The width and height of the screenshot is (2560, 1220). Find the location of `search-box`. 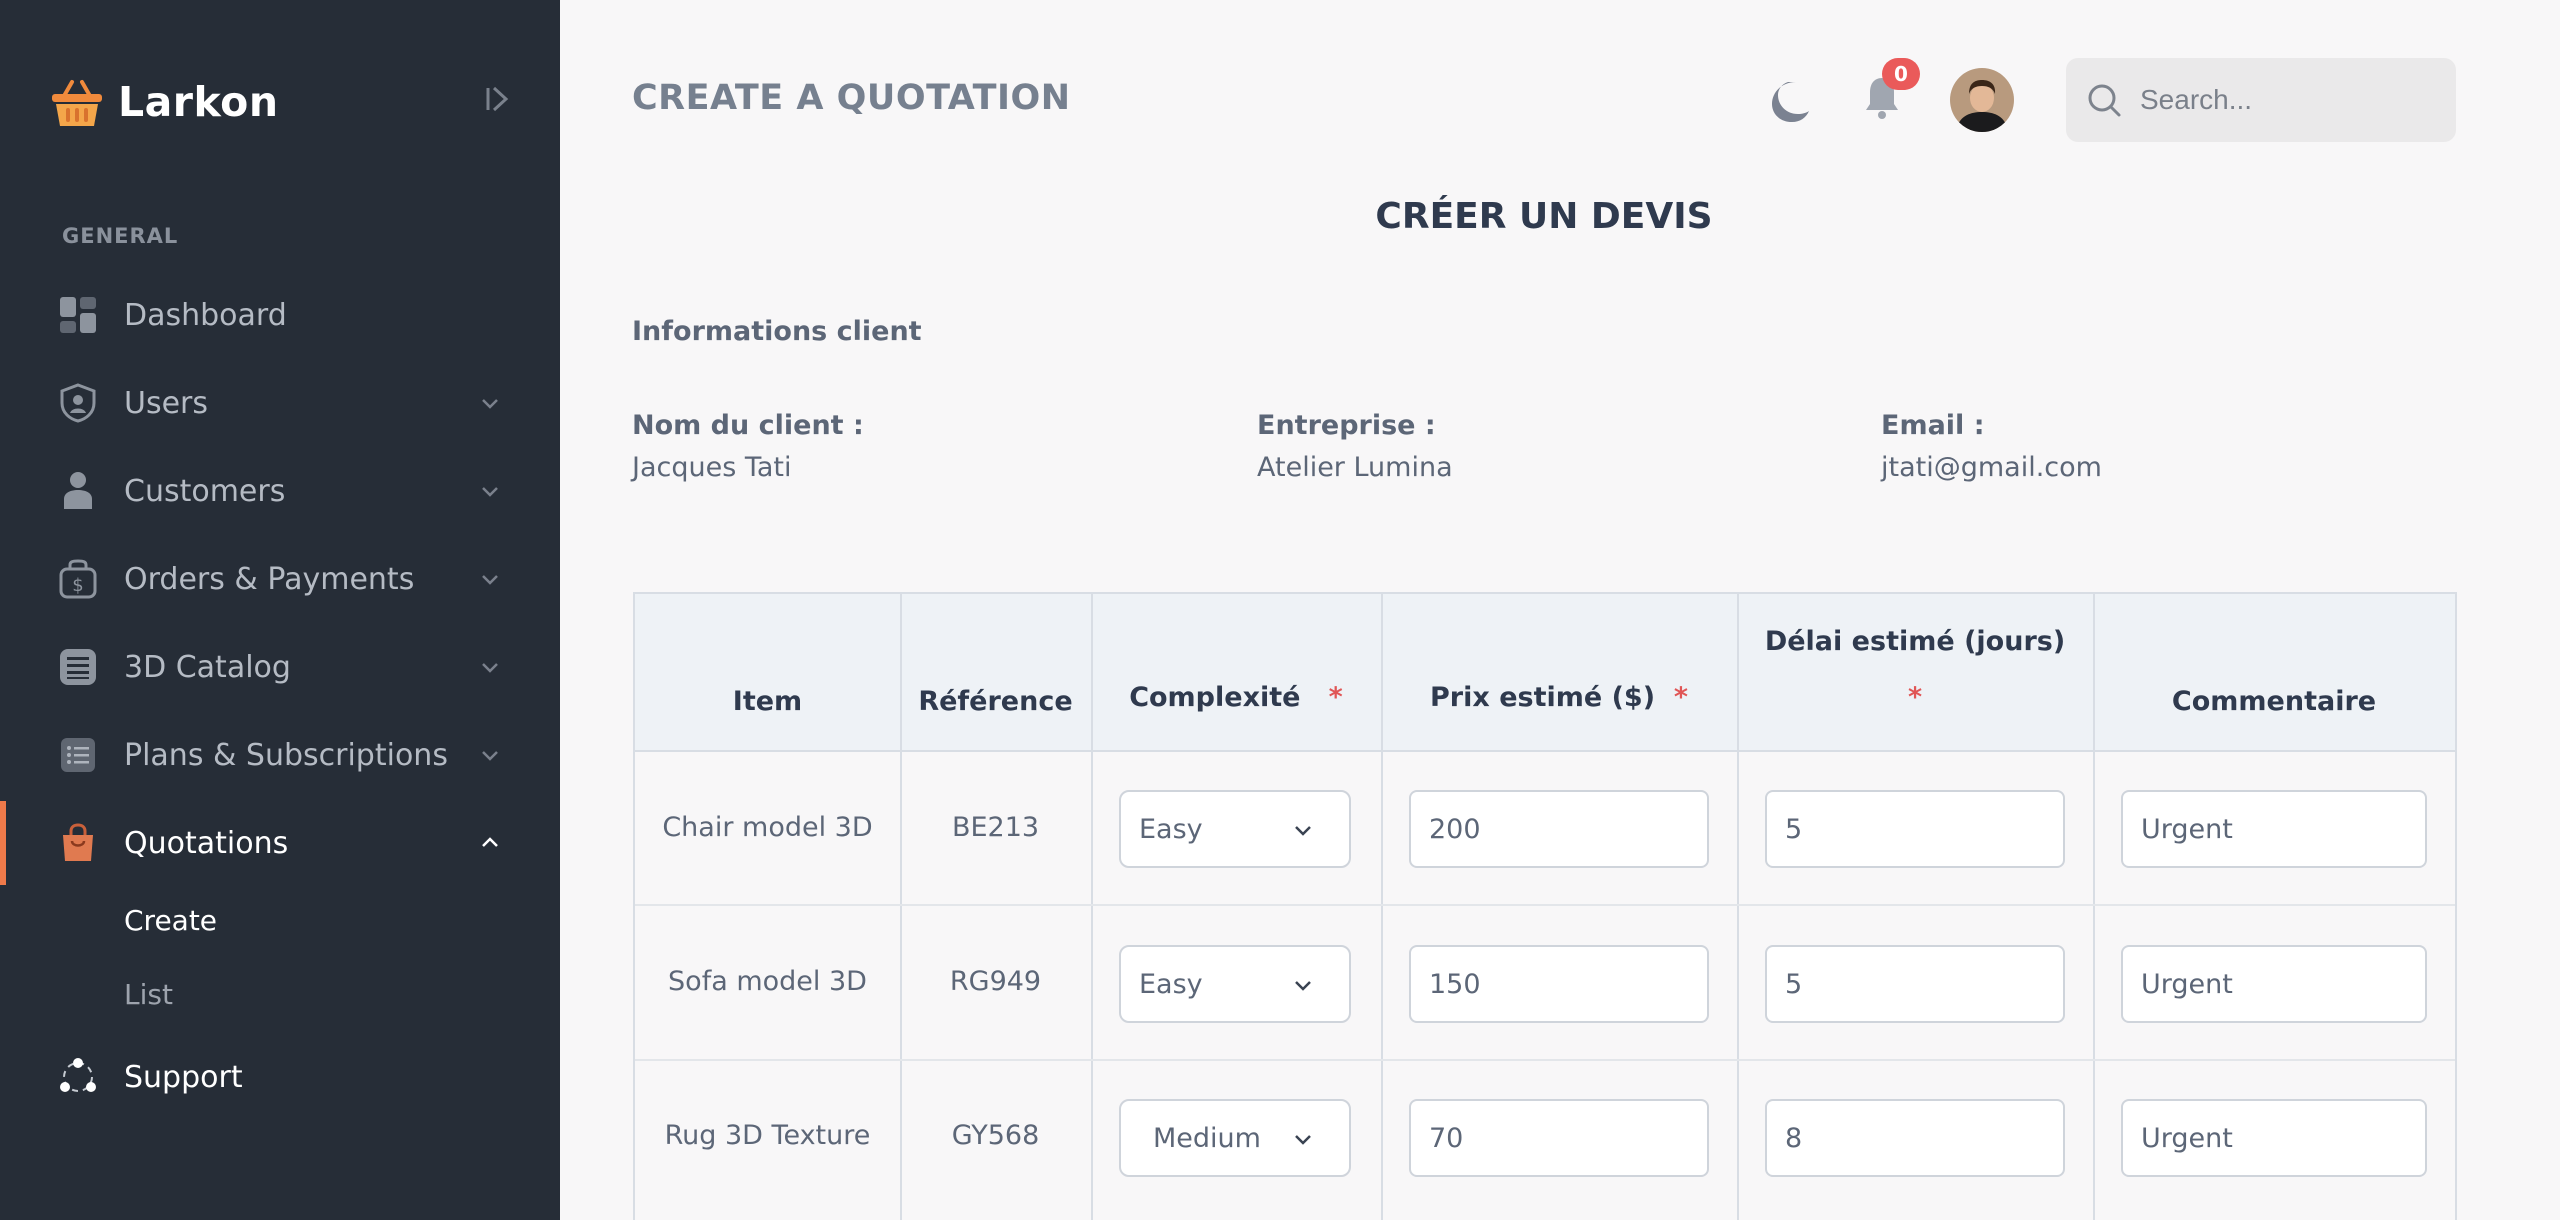

search-box is located at coordinates (2261, 100).